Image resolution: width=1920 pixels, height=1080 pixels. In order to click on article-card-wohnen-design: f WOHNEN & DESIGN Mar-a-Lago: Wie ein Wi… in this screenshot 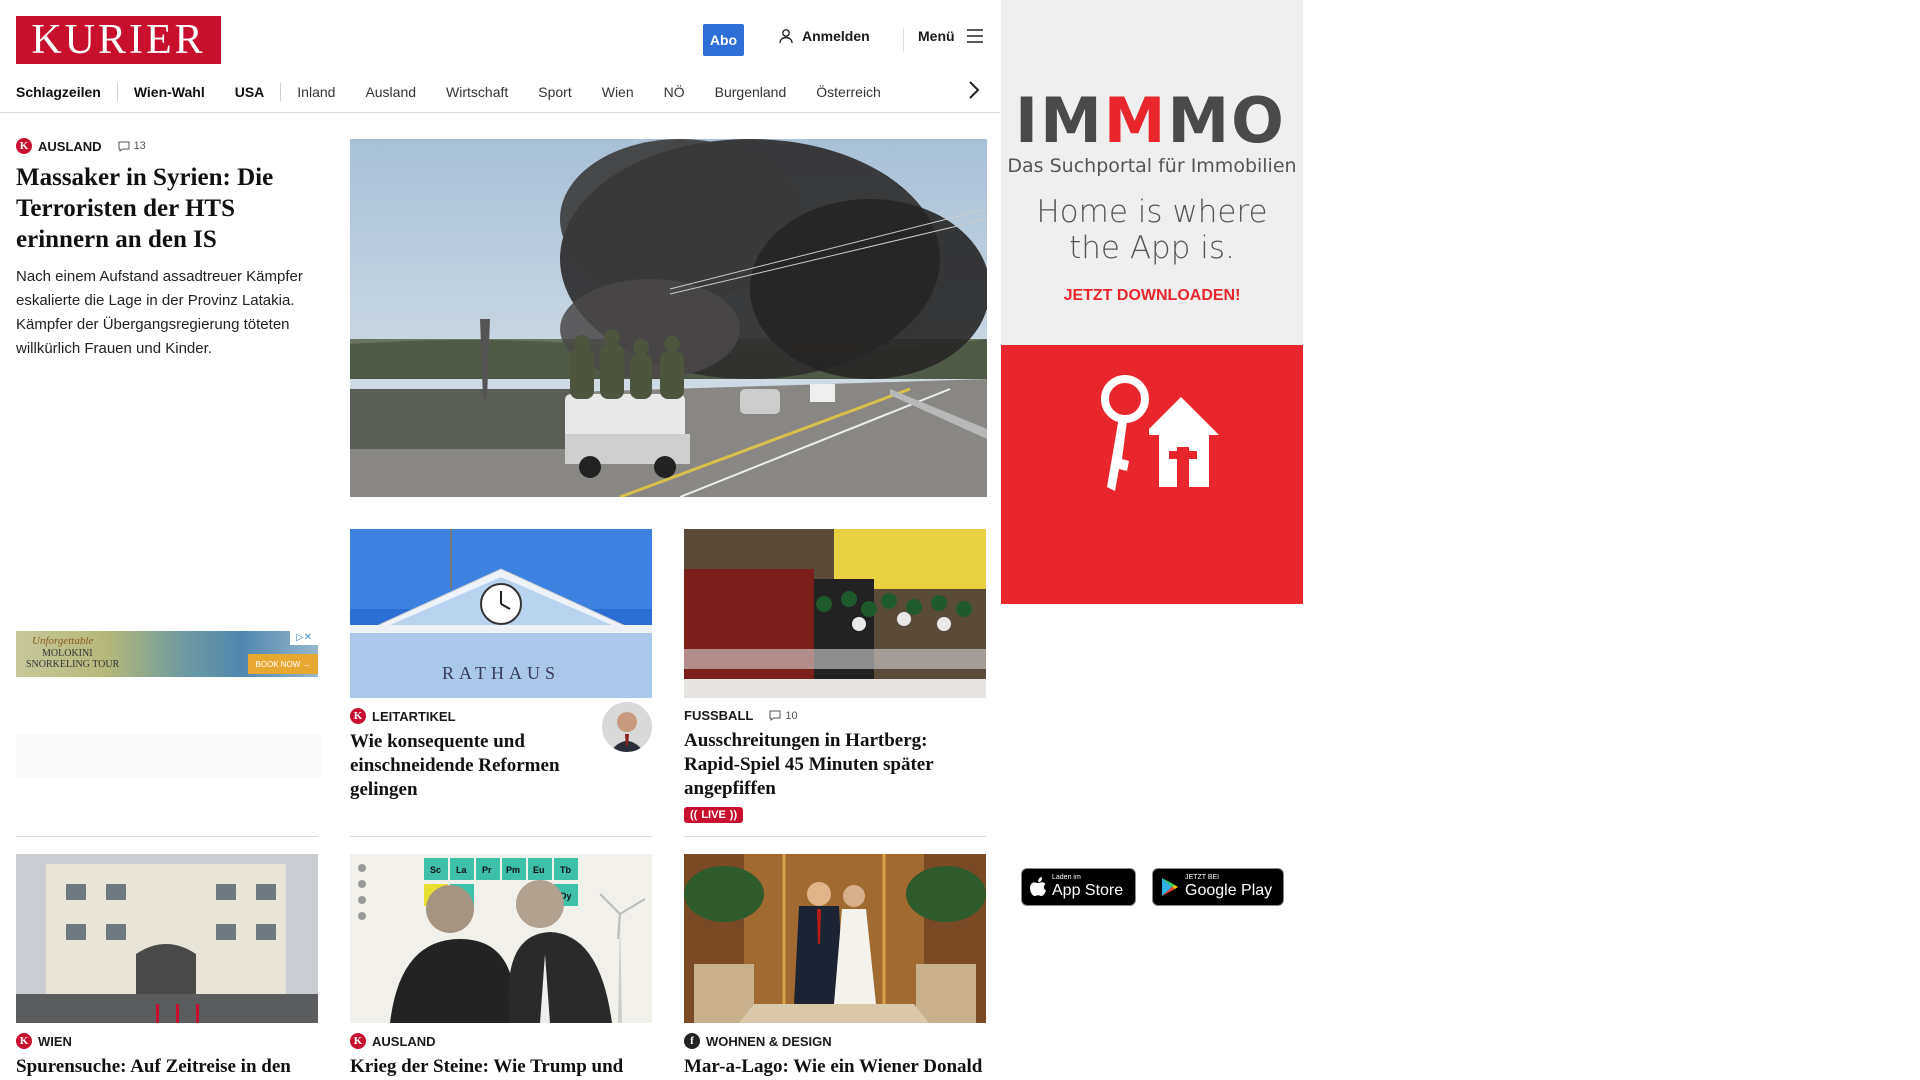, I will do `click(835, 967)`.